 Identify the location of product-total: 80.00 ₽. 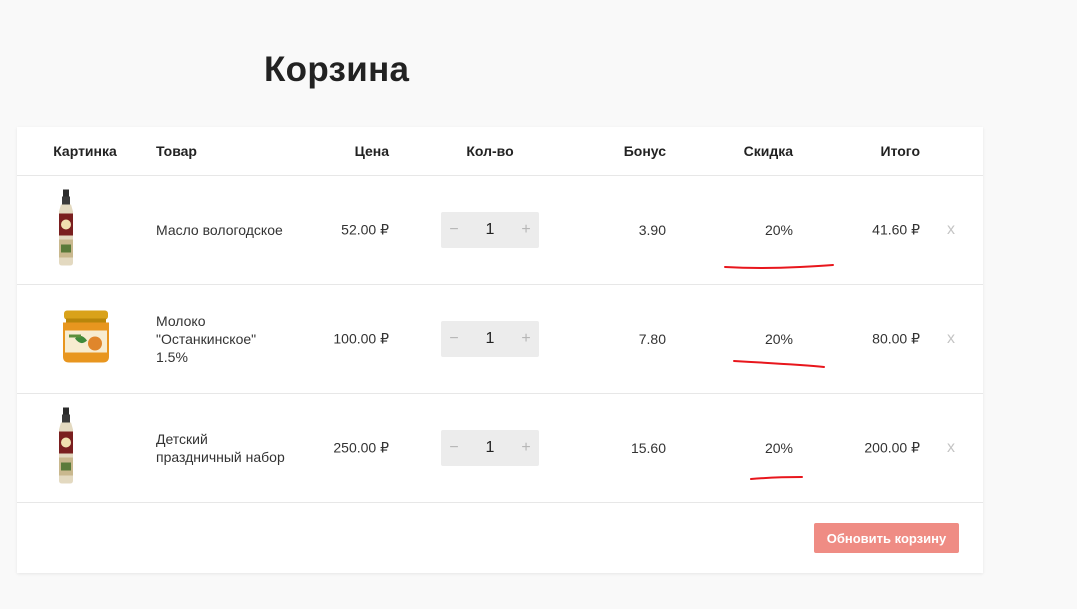
(896, 338).